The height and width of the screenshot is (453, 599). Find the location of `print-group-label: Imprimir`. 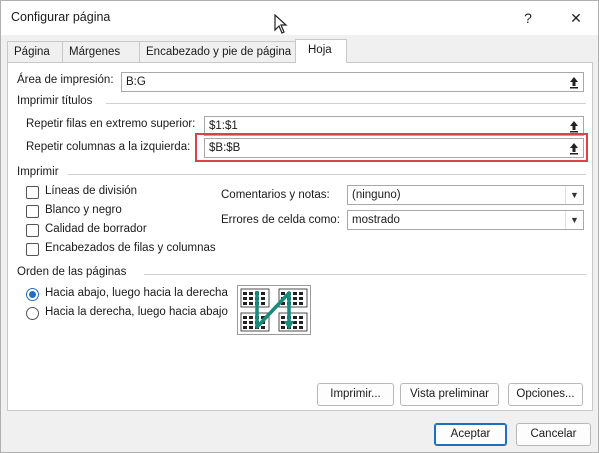

print-group-label: Imprimir is located at coordinates (38, 172).